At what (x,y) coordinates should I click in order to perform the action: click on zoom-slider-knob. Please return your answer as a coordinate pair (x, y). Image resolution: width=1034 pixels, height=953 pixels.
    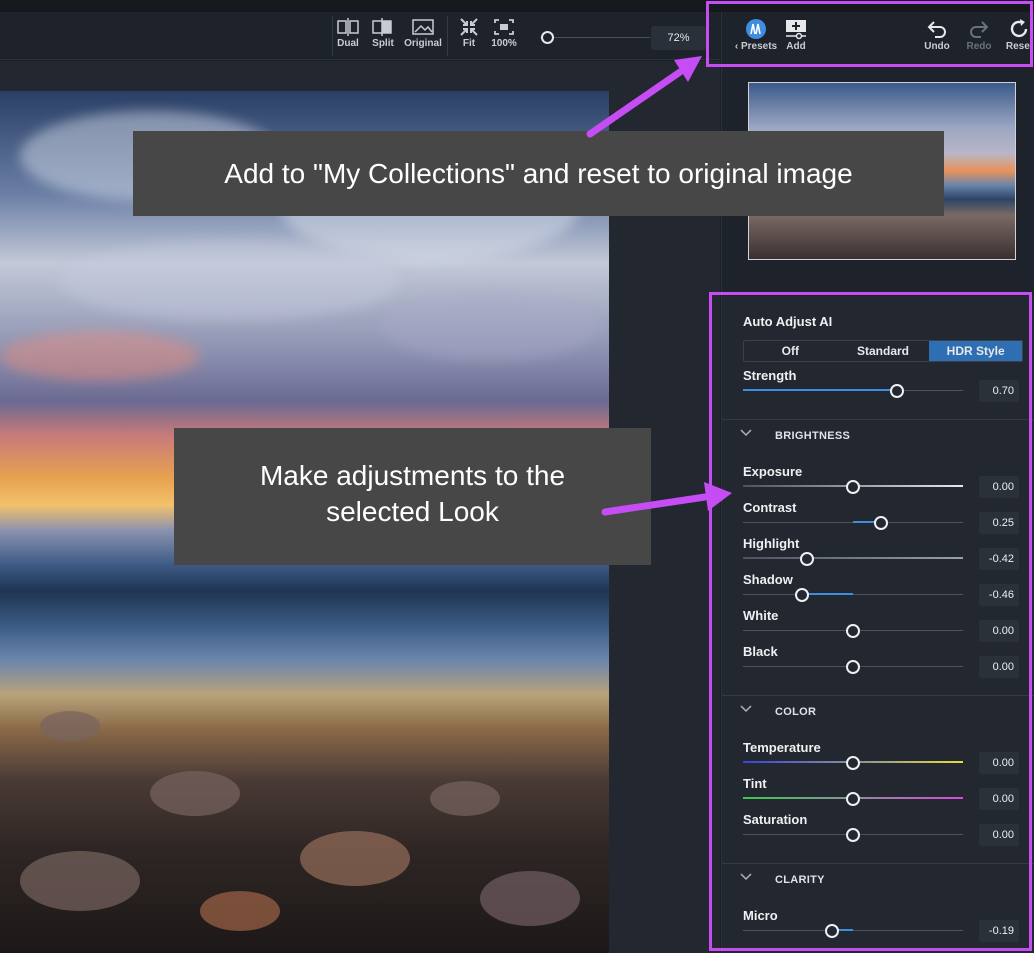
    Looking at the image, I should click on (547, 37).